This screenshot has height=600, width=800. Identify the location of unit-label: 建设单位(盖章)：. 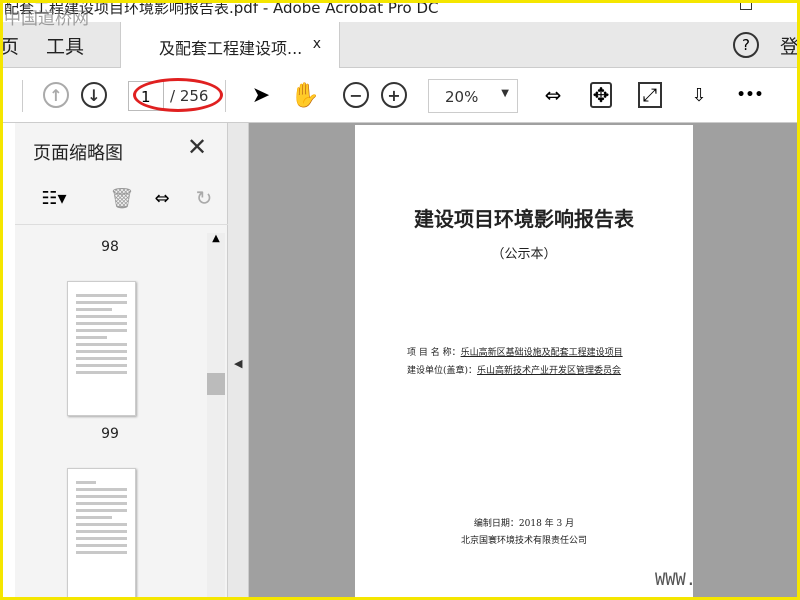
(442, 371).